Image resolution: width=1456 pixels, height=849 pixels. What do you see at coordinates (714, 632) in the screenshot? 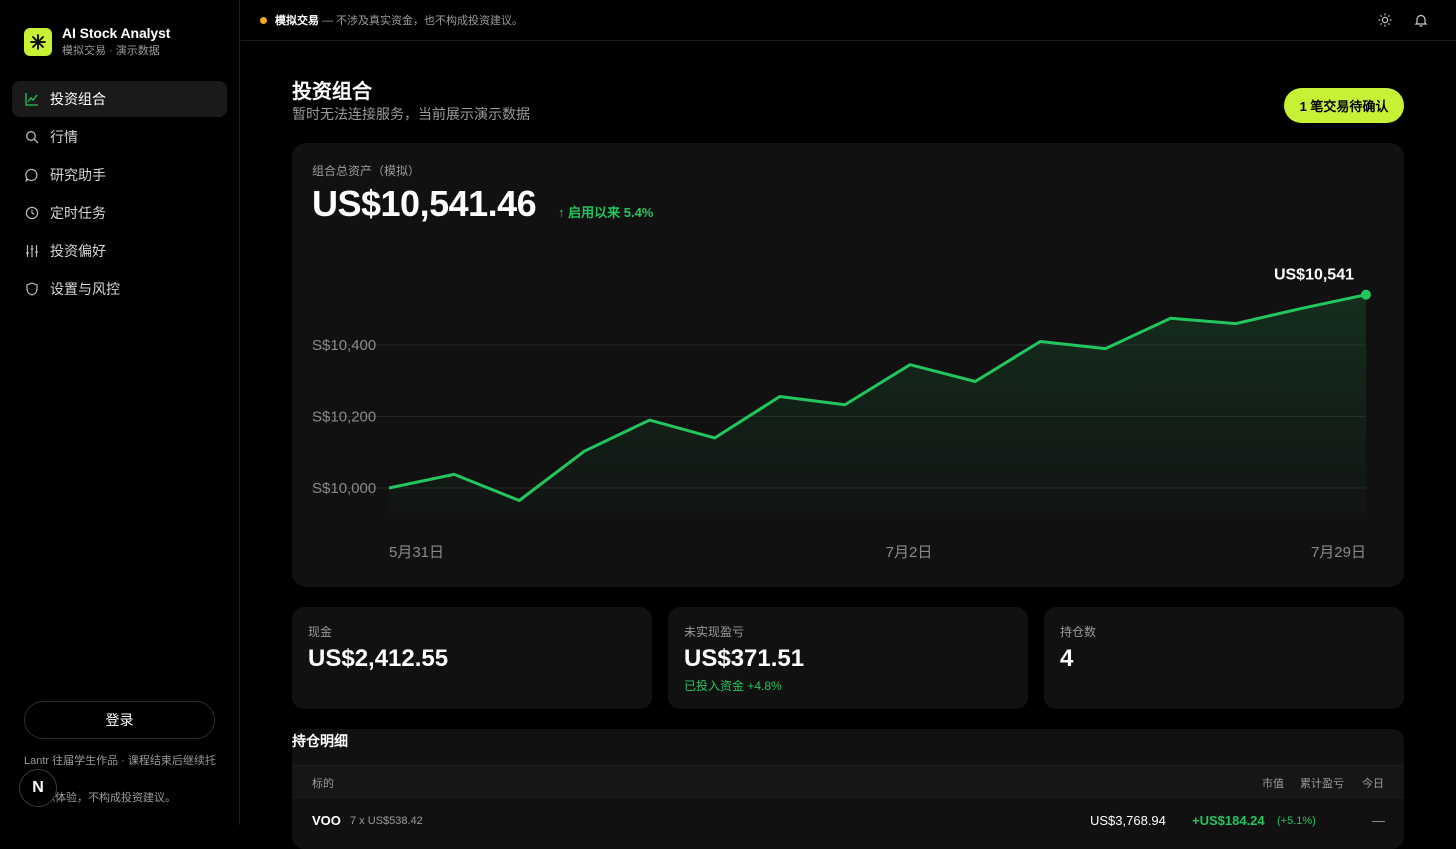
I see `unrealized-pnl-label: 未实现盈亏` at bounding box center [714, 632].